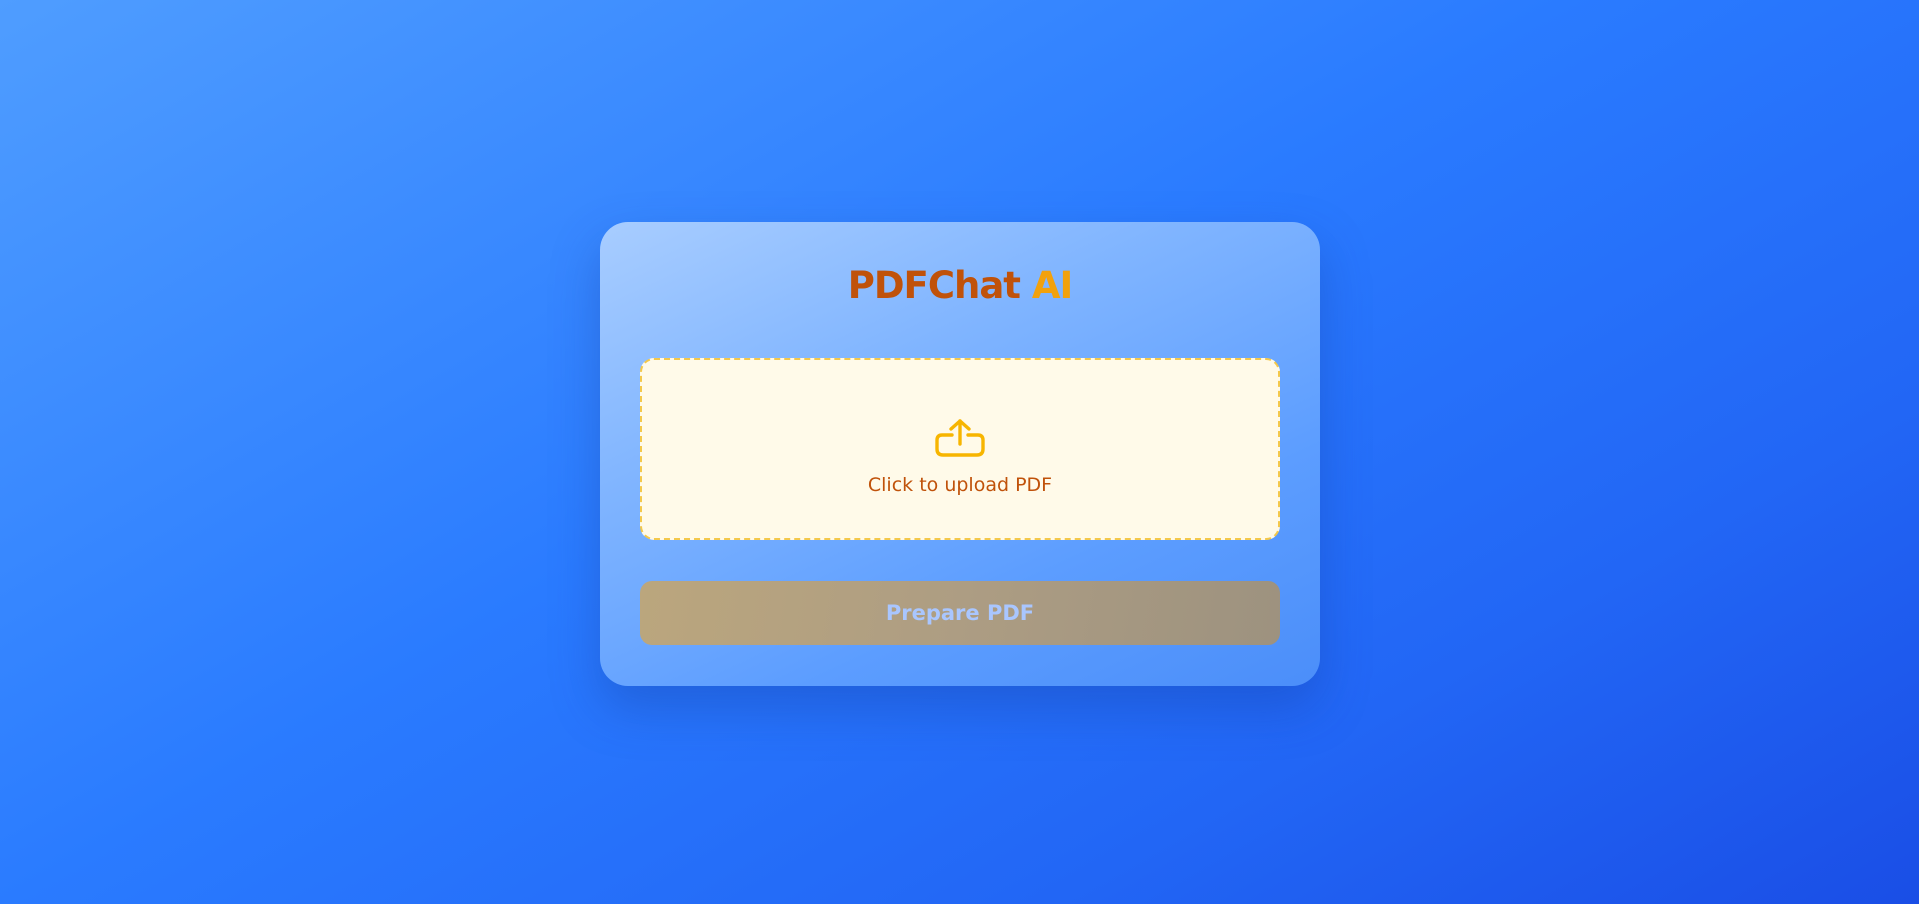 The width and height of the screenshot is (1919, 904). Describe the element at coordinates (934, 285) in the screenshot. I see `app-title-brand: PDFChat` at that location.